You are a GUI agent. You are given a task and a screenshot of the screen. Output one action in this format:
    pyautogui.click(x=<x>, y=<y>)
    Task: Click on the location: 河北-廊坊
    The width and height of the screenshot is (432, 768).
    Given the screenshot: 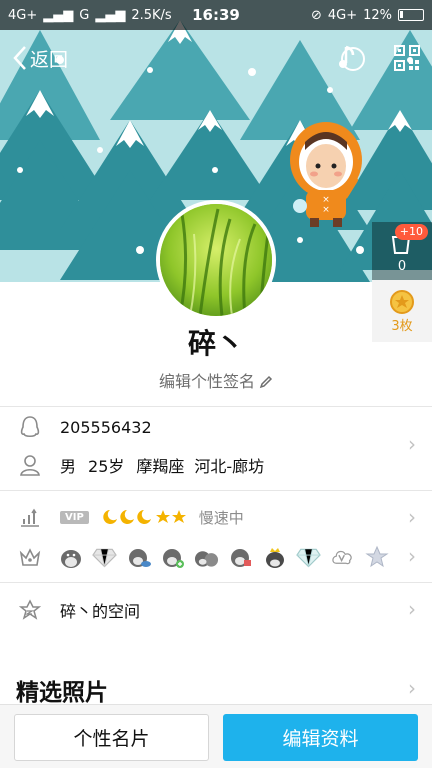 What is the action you would take?
    pyautogui.click(x=229, y=466)
    